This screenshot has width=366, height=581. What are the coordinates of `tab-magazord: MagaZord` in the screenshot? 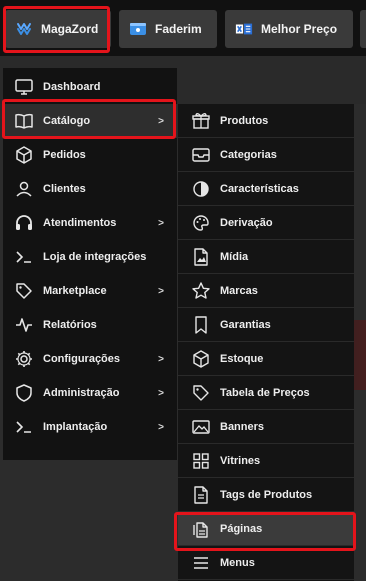 It's located at (58, 29).